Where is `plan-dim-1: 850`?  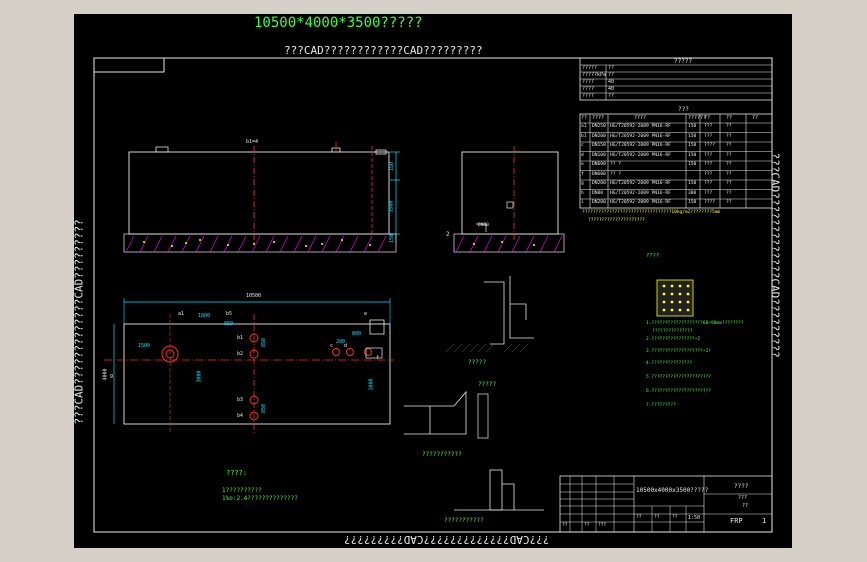
plan-dim-1: 850 is located at coordinates (229, 324).